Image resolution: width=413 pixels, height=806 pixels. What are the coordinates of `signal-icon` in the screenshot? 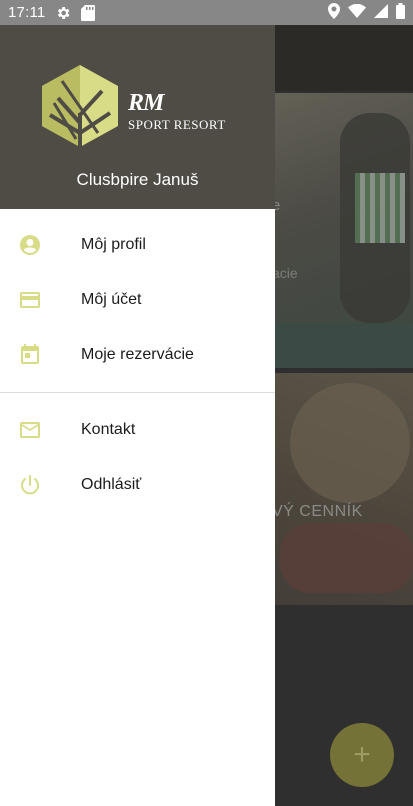 It's located at (381, 12).